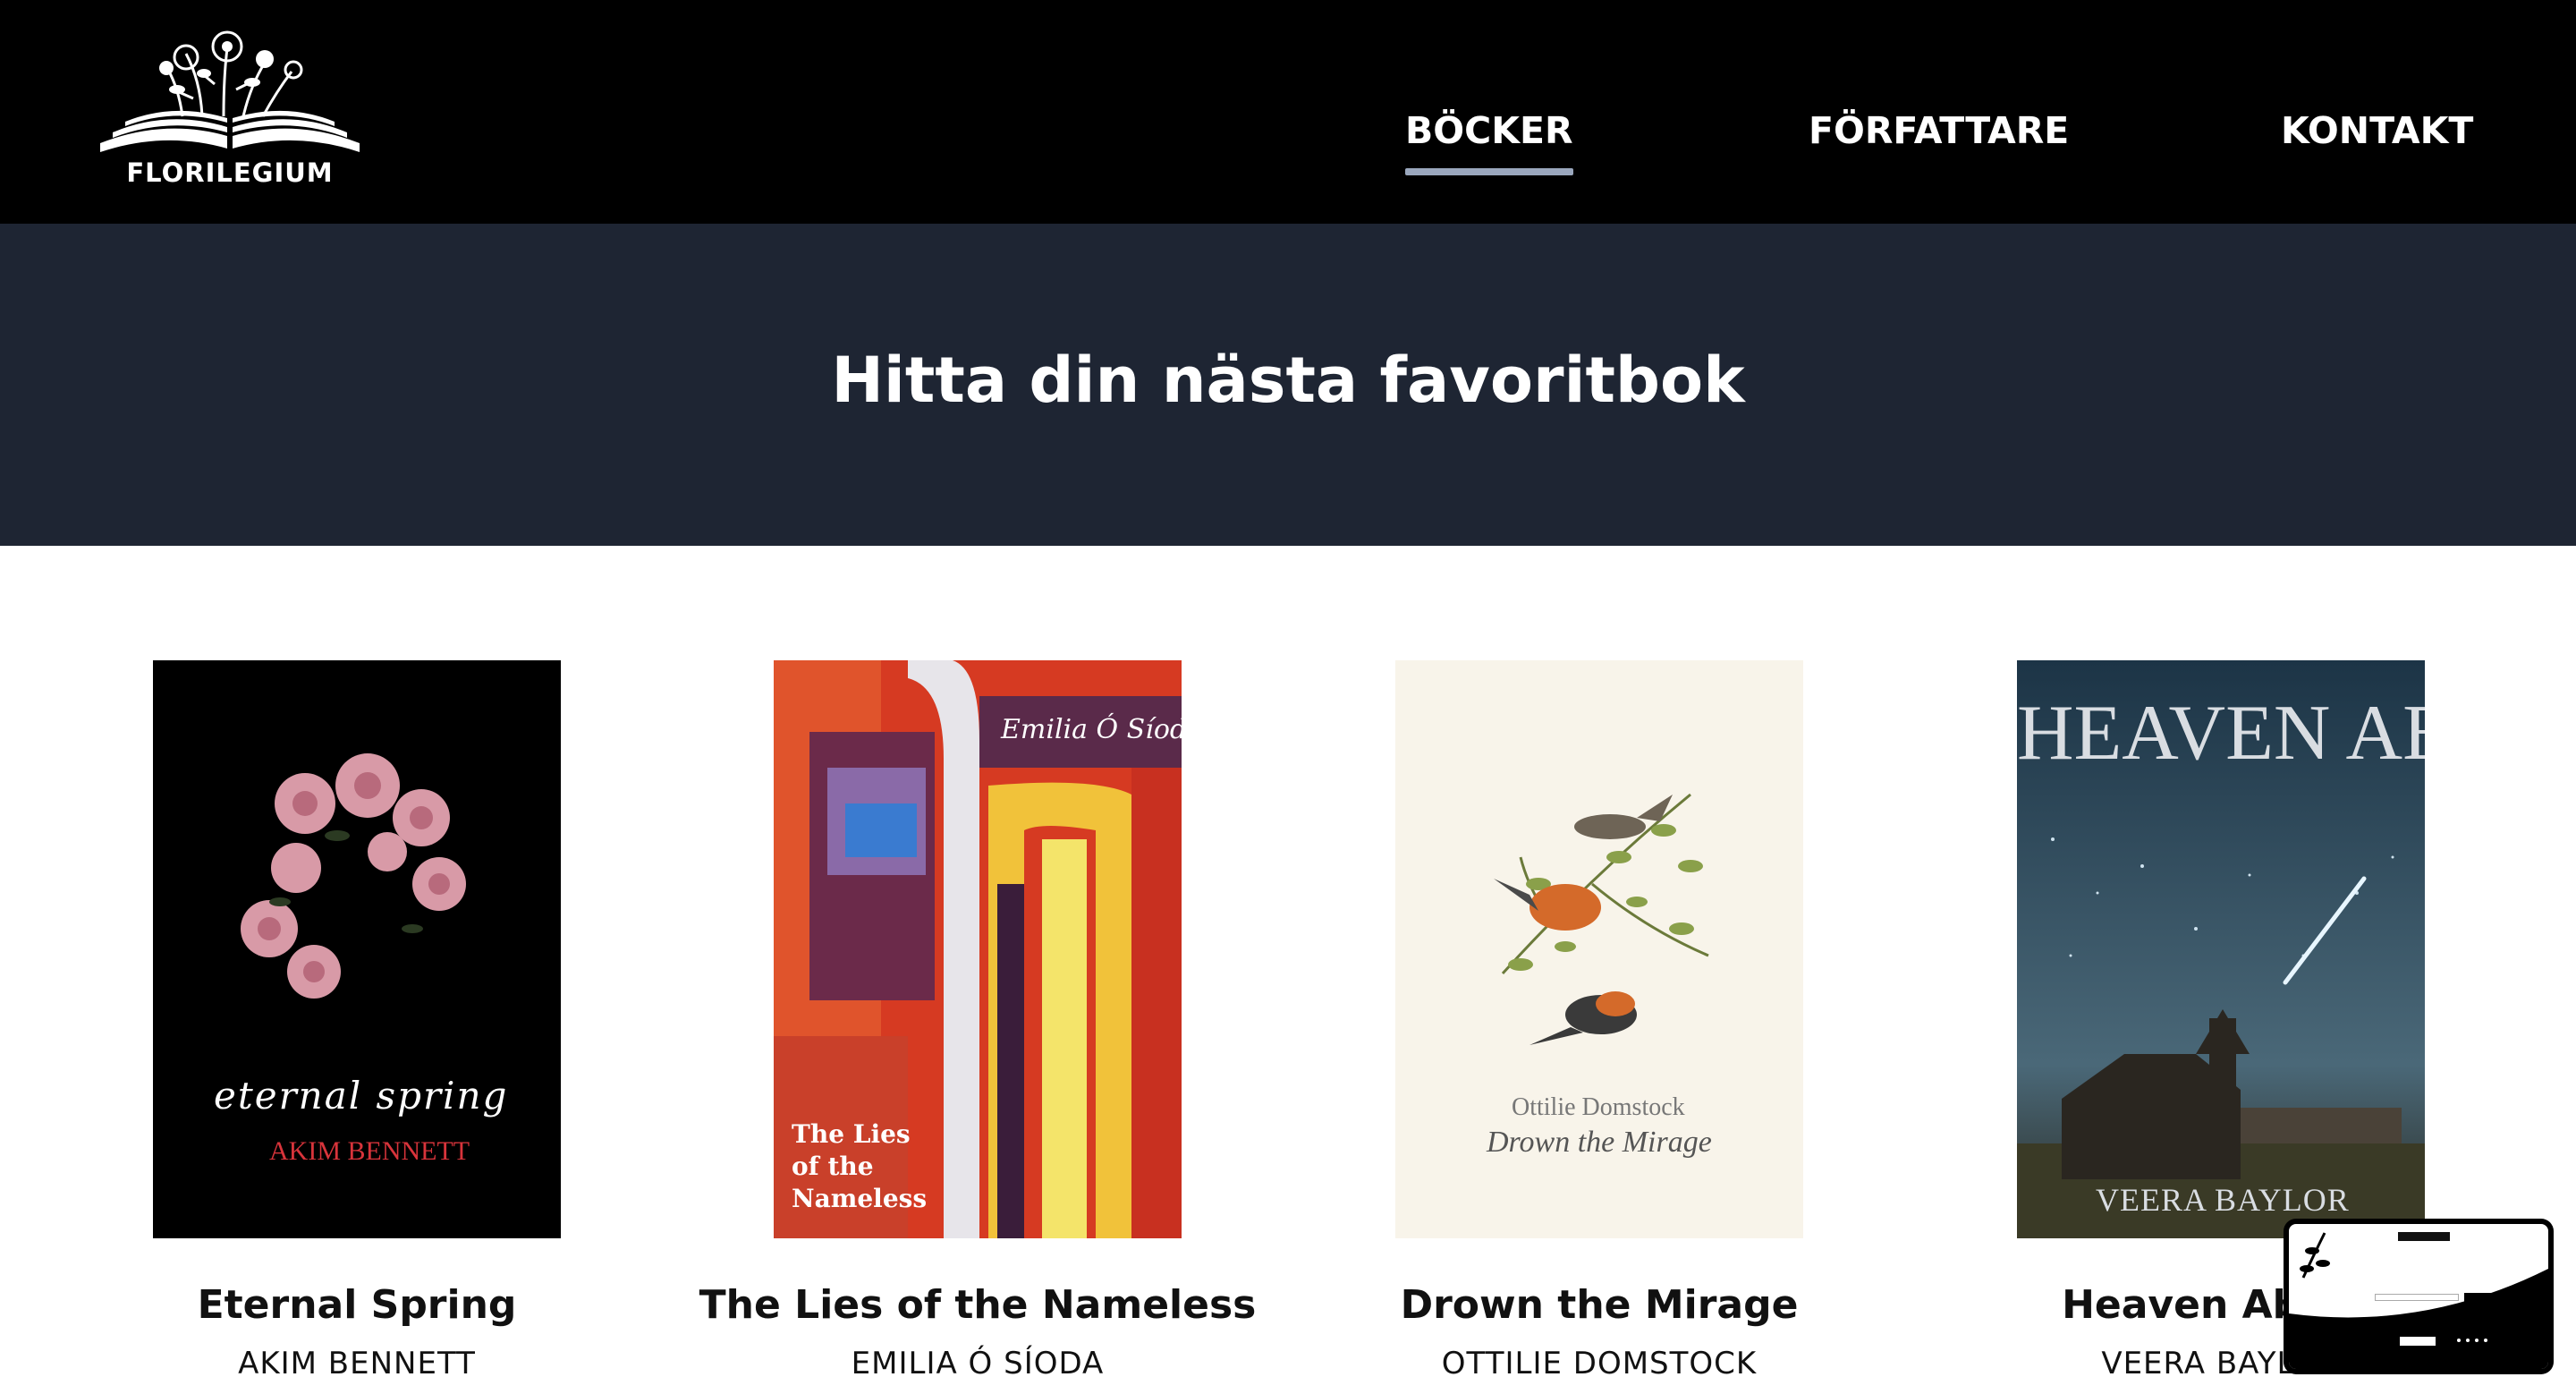  I want to click on cover-title: eternal spring, so click(361, 1096).